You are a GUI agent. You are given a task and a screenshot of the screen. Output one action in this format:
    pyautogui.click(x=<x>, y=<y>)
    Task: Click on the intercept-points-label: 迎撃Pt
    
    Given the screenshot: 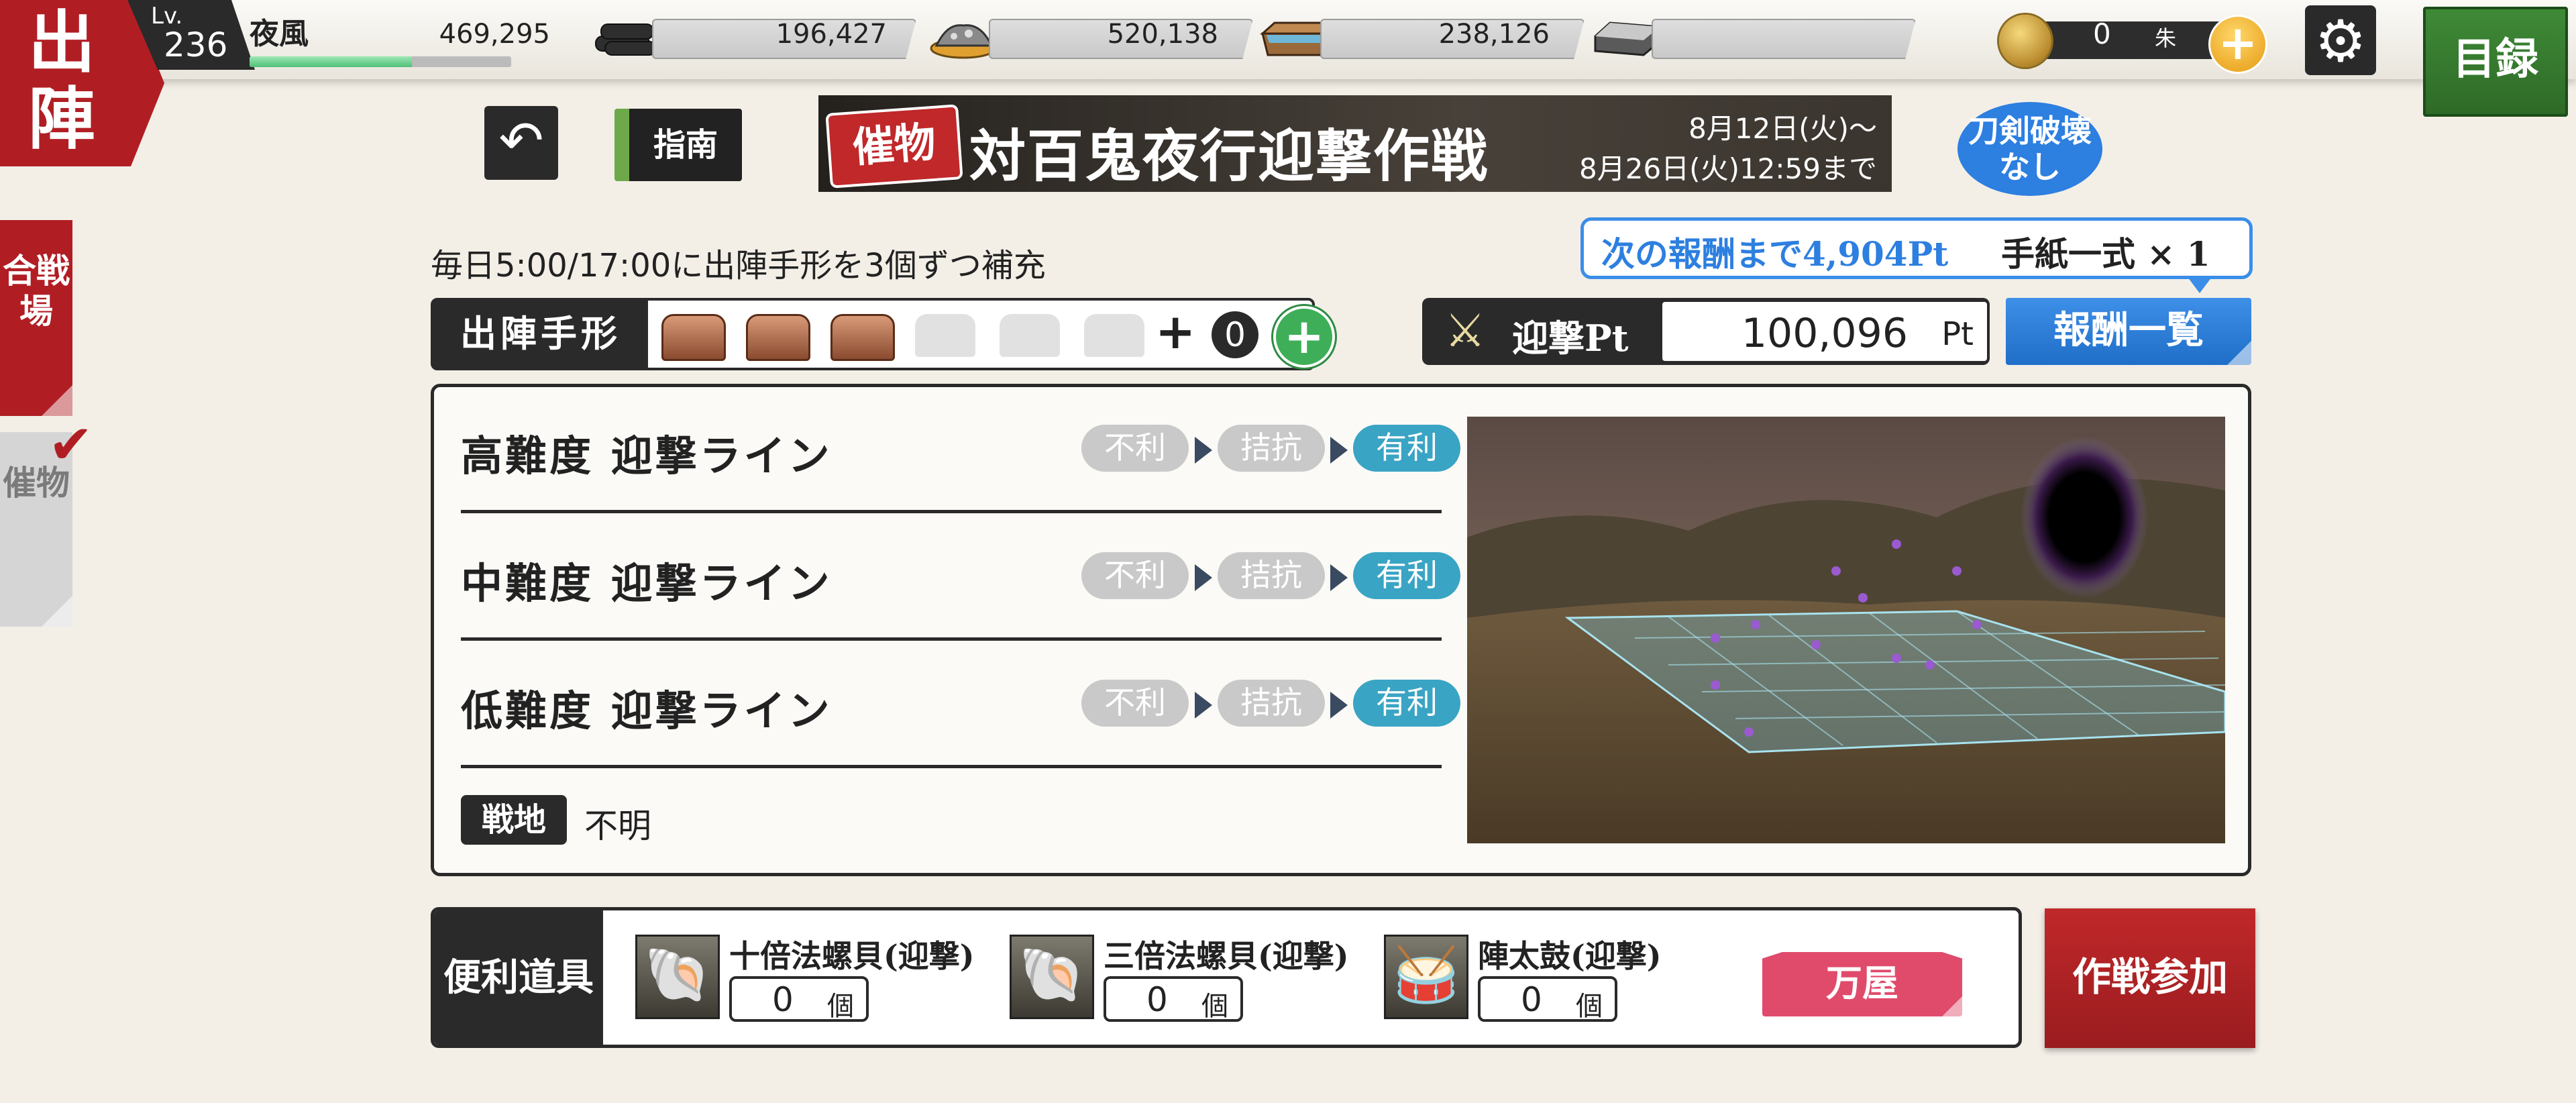 What is the action you would take?
    pyautogui.click(x=1570, y=338)
    